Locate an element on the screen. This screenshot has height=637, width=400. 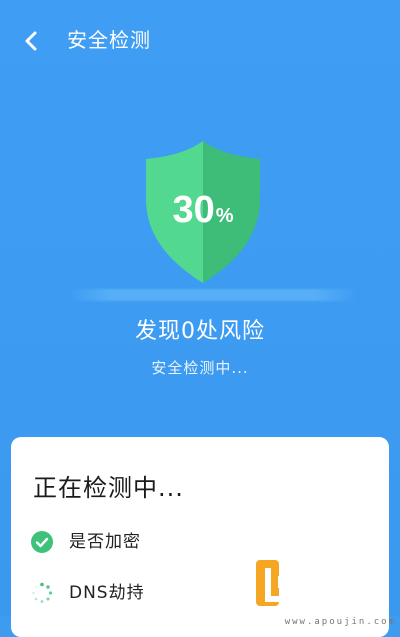
percent-value: 30 is located at coordinates (193, 210).